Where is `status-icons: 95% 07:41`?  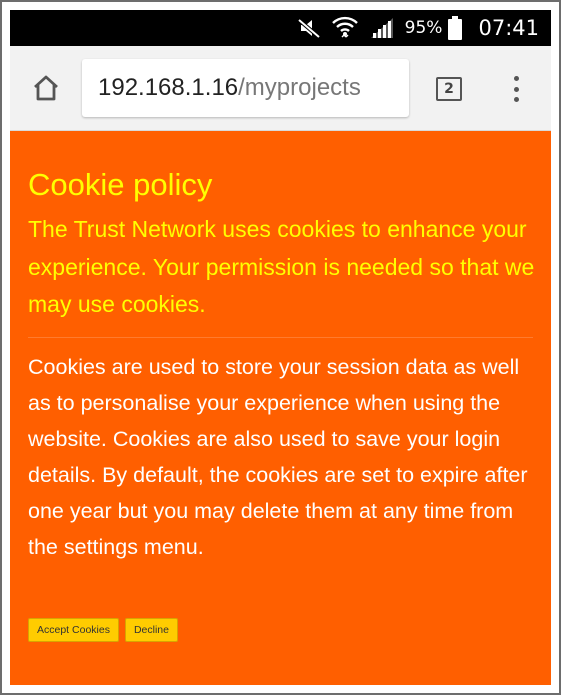
status-icons: 95% 07:41 is located at coordinates (418, 28).